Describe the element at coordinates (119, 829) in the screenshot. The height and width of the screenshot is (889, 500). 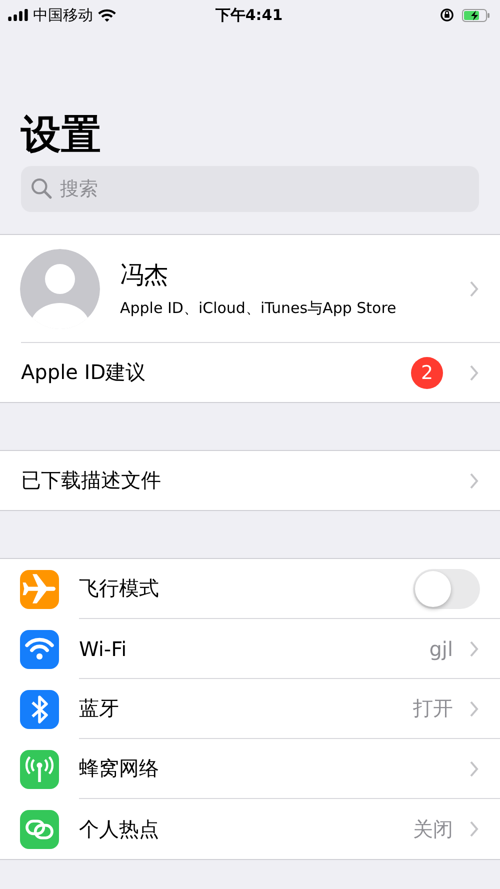
I see `row-label: 个人热点` at that location.